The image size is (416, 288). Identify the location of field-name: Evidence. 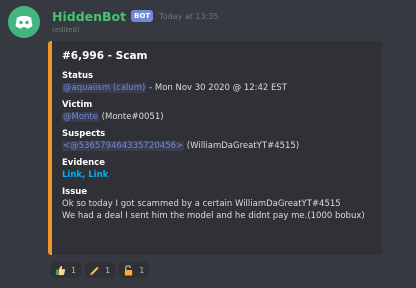
(83, 163).